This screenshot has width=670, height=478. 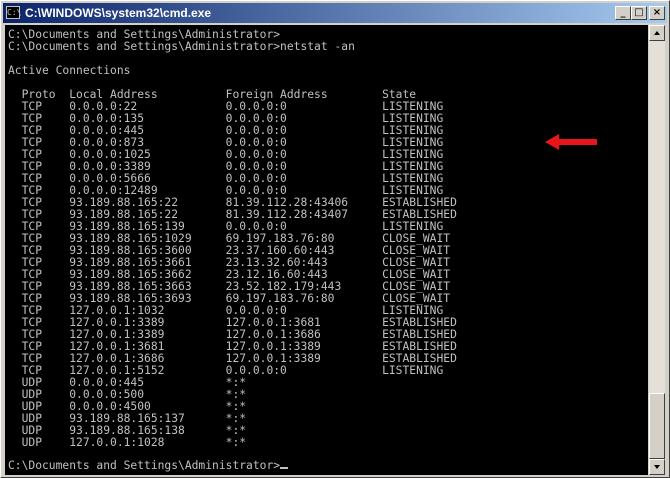 What do you see at coordinates (13, 12) in the screenshot?
I see `cmd-app-icon: C:\` at bounding box center [13, 12].